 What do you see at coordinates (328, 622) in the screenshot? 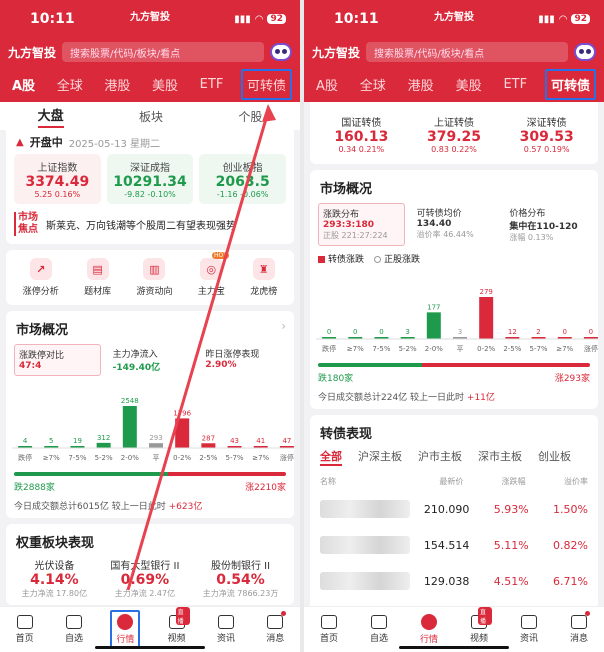
I see `home-icon` at bounding box center [328, 622].